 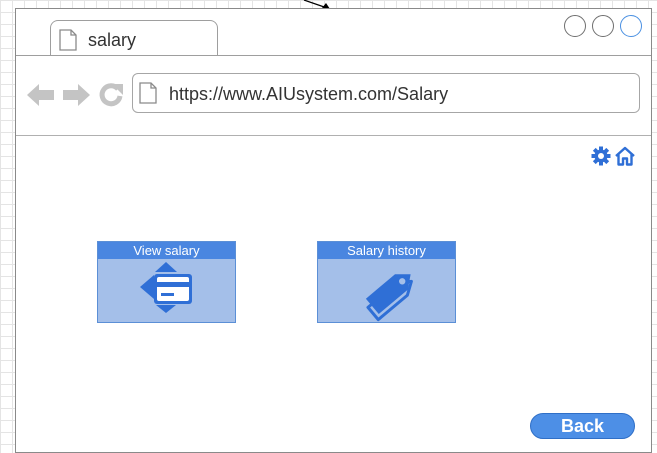 I want to click on restore-button, so click(x=603, y=26).